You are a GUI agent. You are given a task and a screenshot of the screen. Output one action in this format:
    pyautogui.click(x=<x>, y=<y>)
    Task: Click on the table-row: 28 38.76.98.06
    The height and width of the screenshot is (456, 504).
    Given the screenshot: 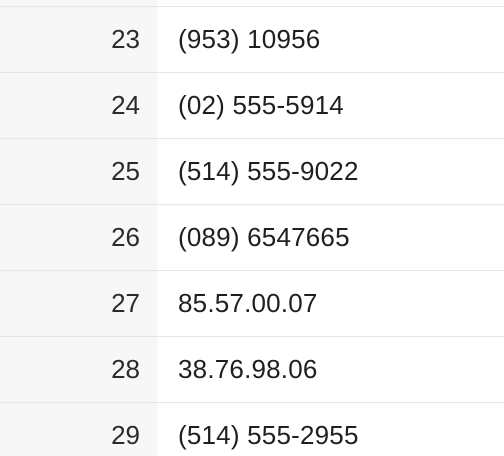 What is the action you would take?
    pyautogui.click(x=252, y=369)
    